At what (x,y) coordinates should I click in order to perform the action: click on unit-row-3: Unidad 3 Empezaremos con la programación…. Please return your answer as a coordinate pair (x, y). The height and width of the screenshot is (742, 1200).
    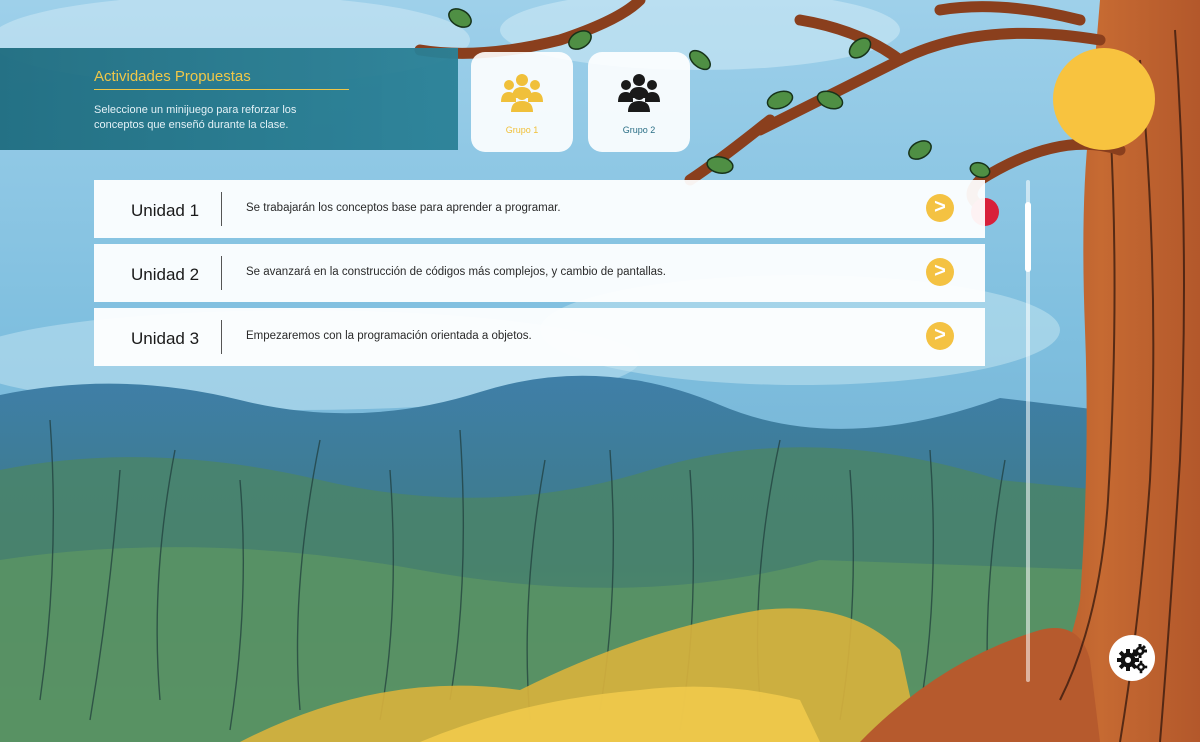
    Looking at the image, I should click on (539, 337).